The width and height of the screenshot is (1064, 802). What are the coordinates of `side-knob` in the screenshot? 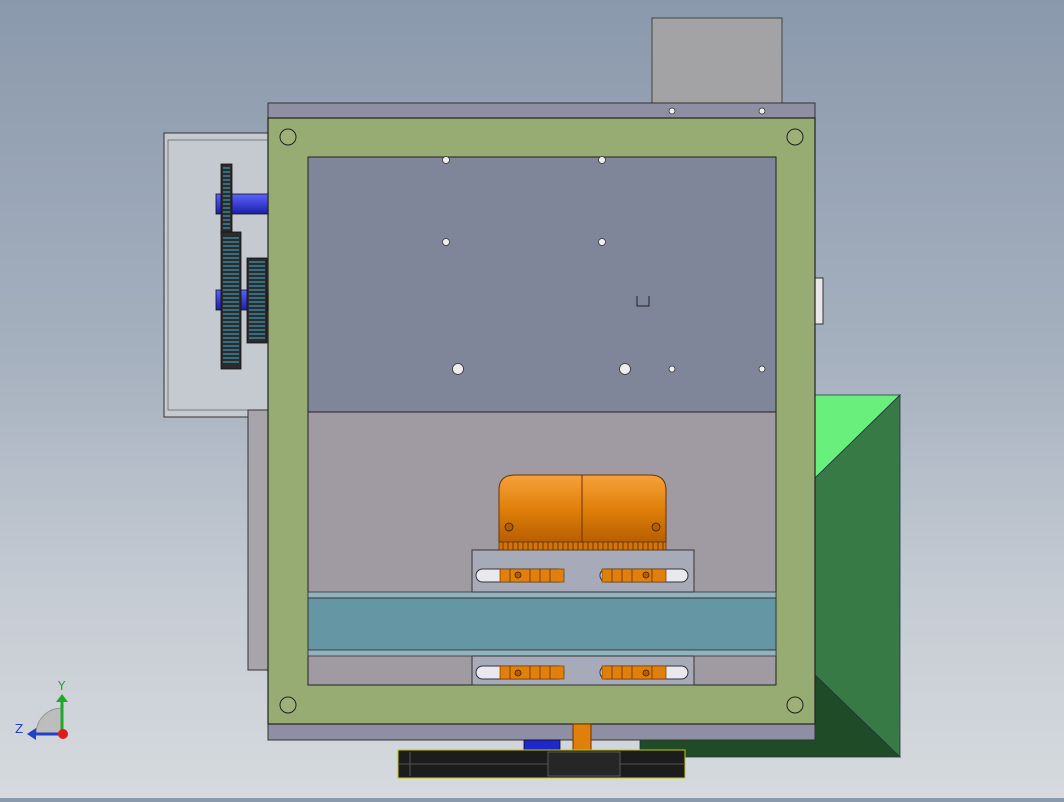 It's located at (819, 301).